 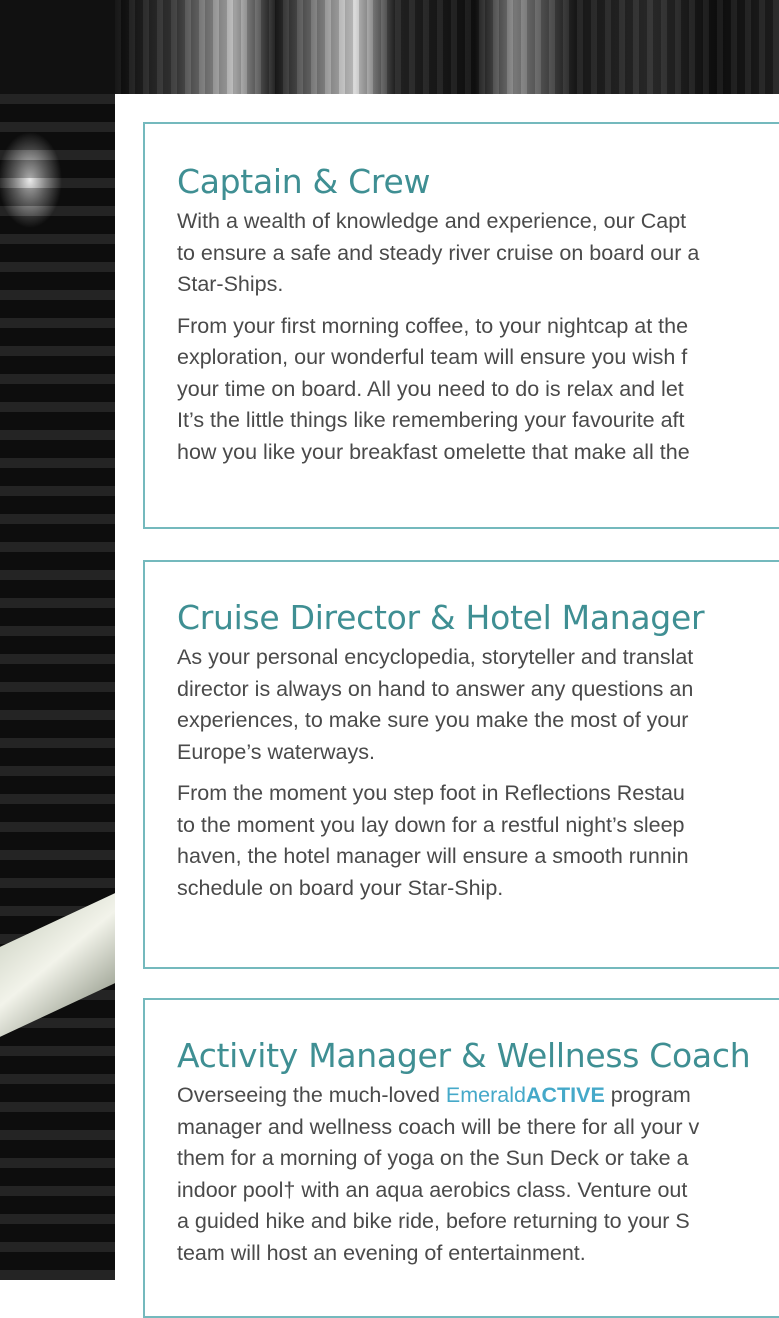 I want to click on background-photo-stripes, so click(x=57, y=687).